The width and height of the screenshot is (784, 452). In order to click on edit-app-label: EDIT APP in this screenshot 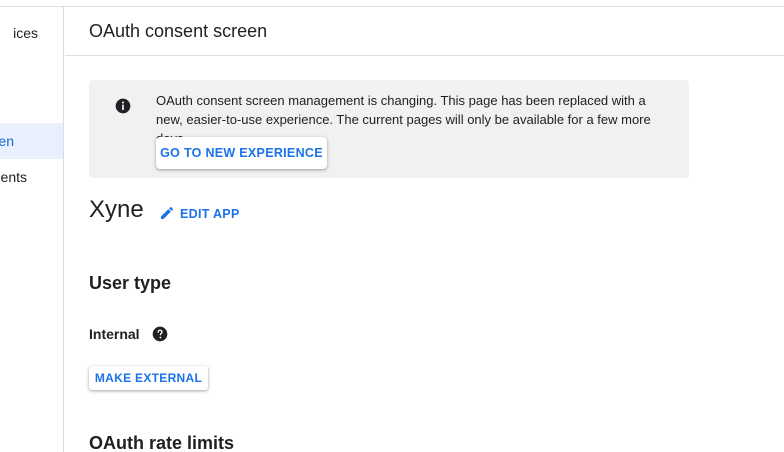, I will do `click(210, 214)`.